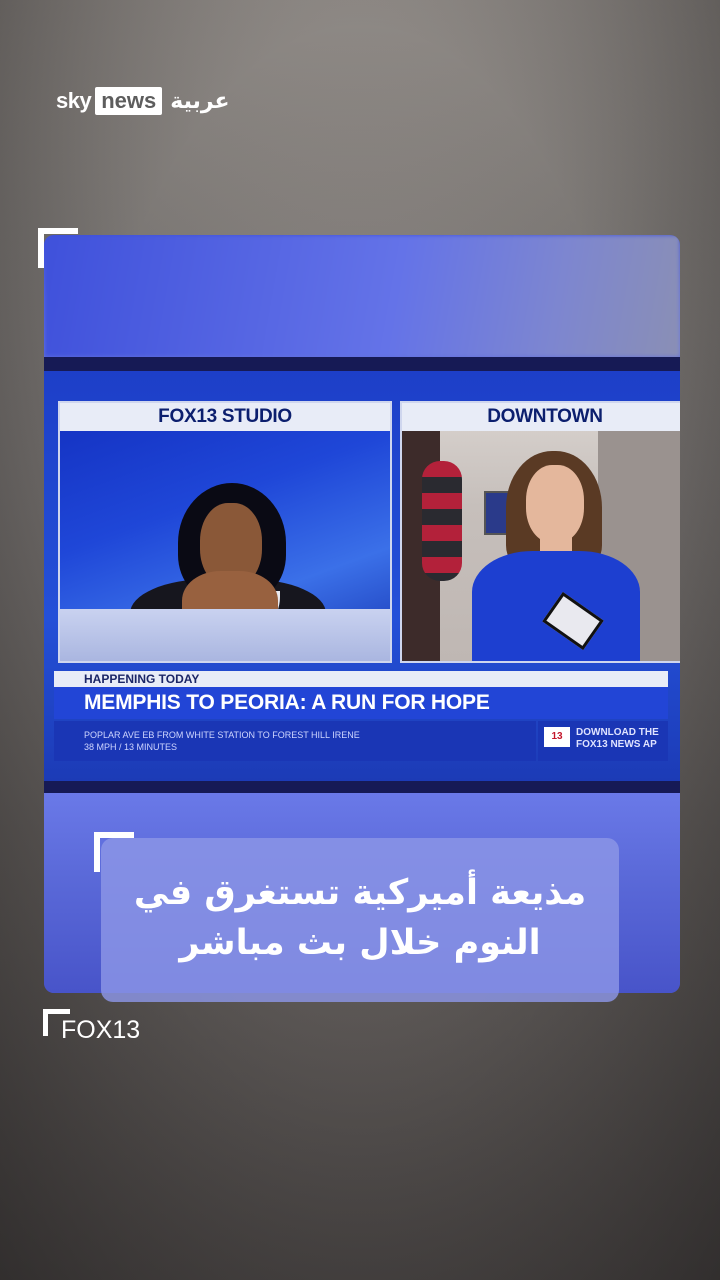 The height and width of the screenshot is (1280, 720). I want to click on frame-corner-icon, so click(58, 248).